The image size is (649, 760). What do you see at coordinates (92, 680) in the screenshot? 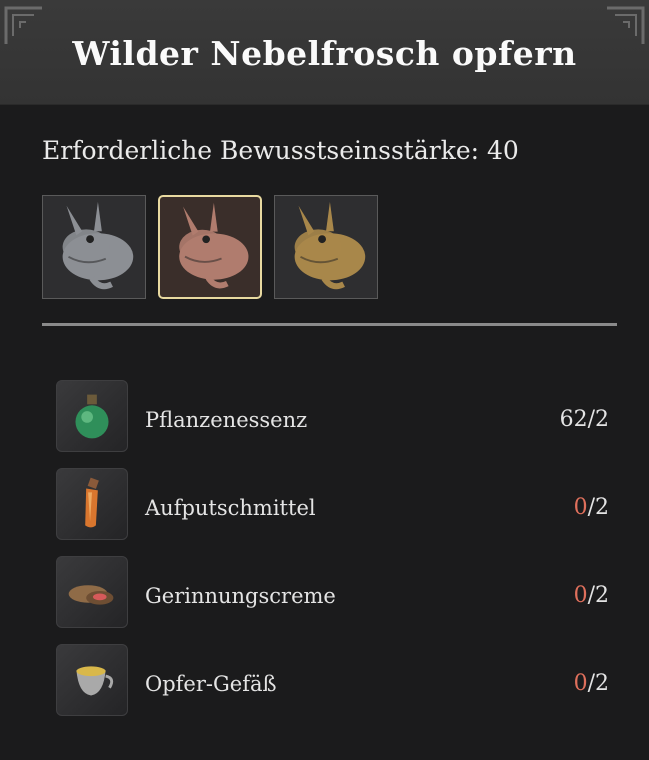
I see `golden-cup-icon` at bounding box center [92, 680].